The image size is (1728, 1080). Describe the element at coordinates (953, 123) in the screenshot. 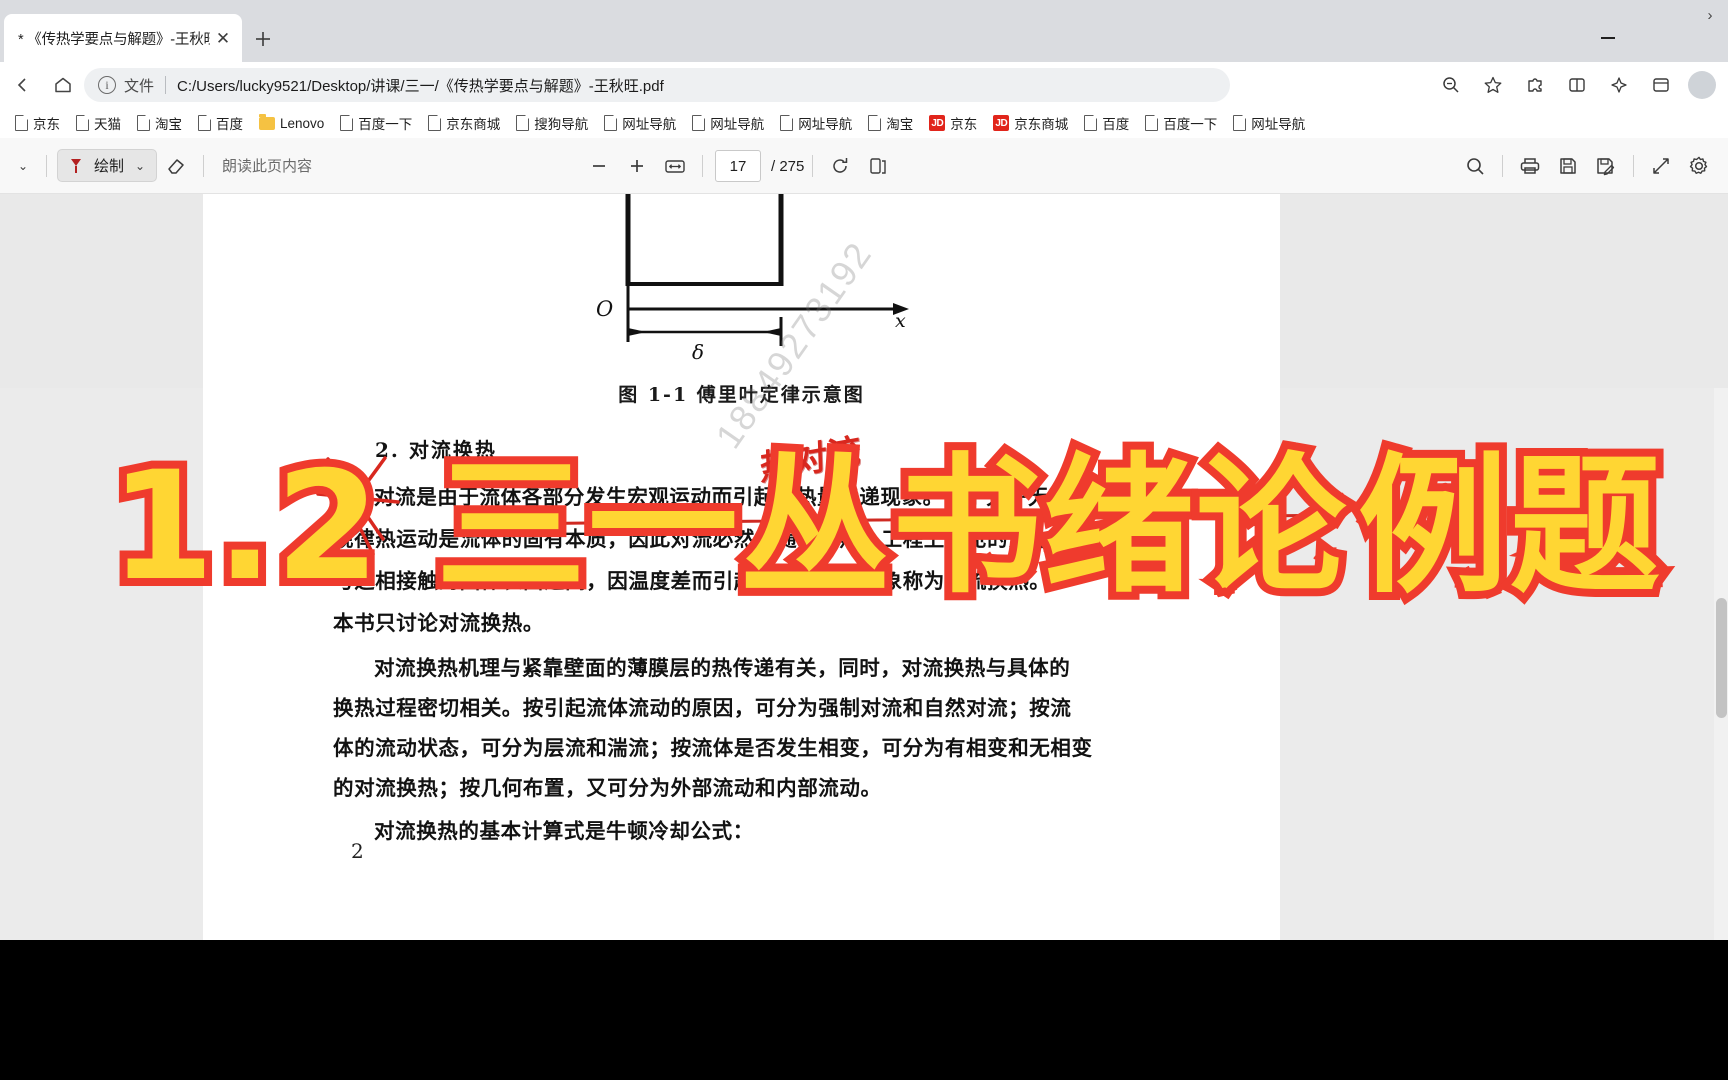

I see `bookmark-item: JD 京东` at that location.